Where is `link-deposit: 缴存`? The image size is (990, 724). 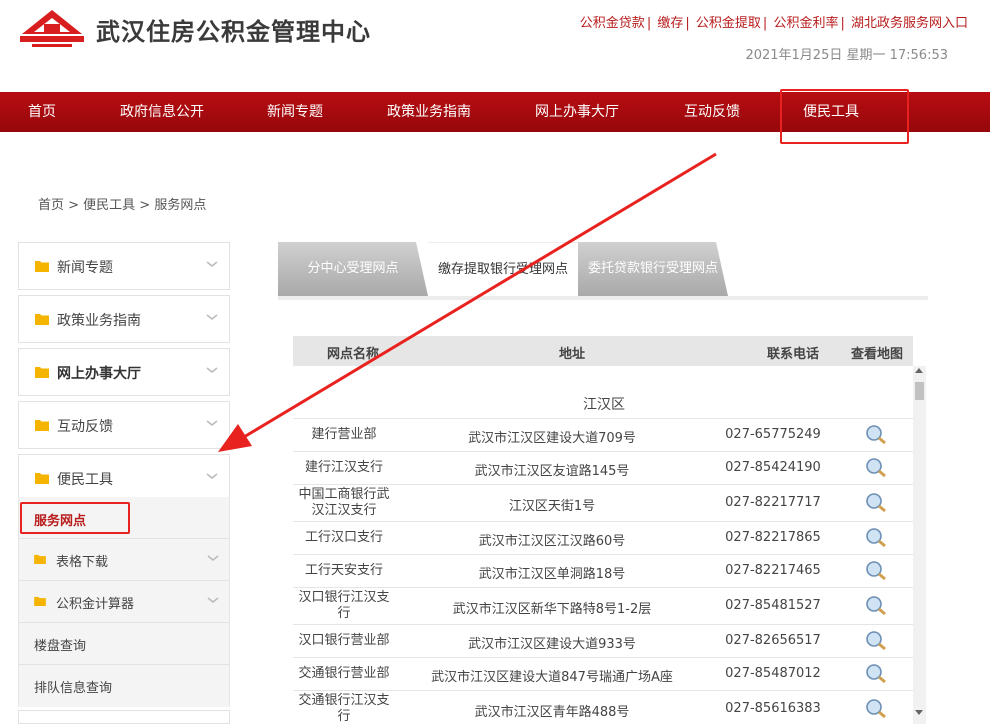 link-deposit: 缴存 is located at coordinates (670, 23).